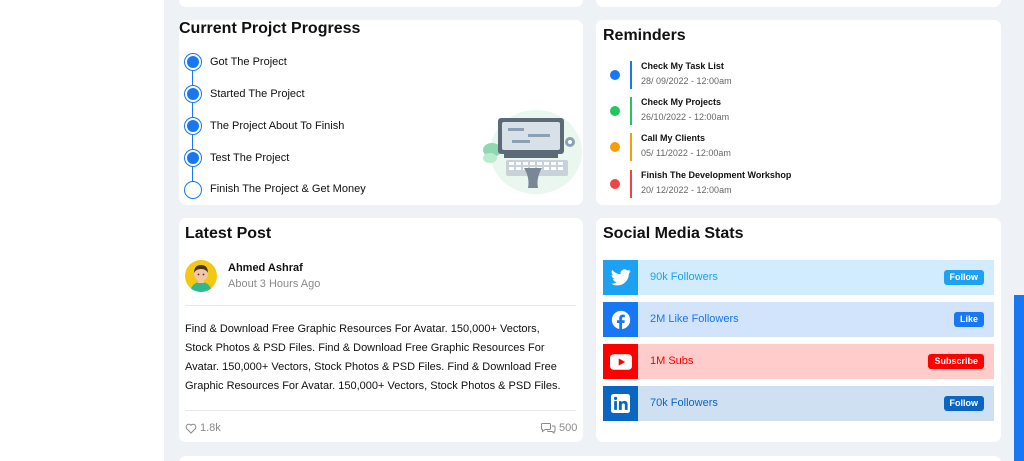 This screenshot has width=1024, height=461. What do you see at coordinates (684, 277) in the screenshot?
I see `social-stat-text: 90k Followers` at bounding box center [684, 277].